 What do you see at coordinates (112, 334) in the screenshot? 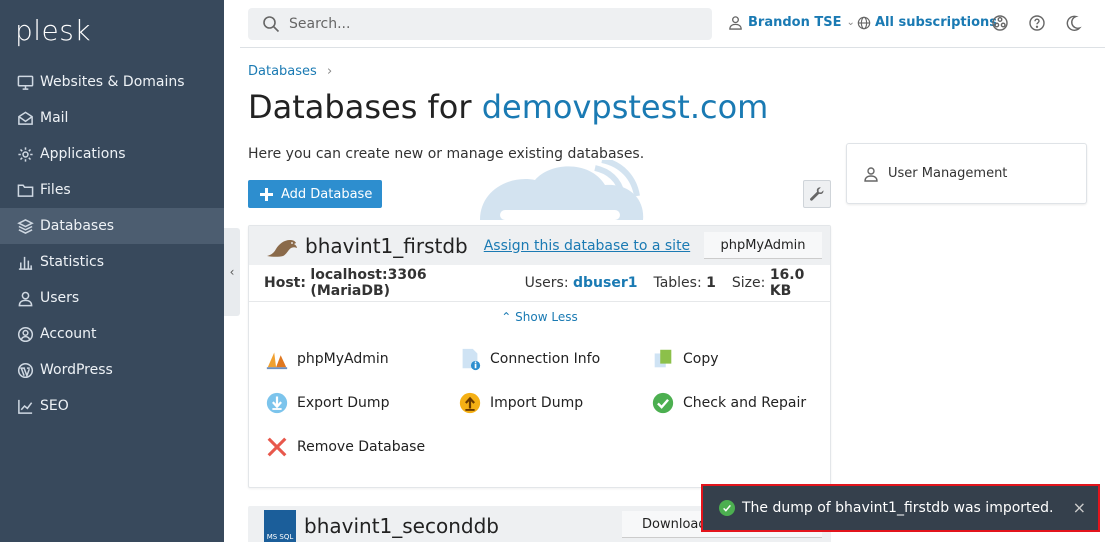
I see `sidebar-item-account: Account` at bounding box center [112, 334].